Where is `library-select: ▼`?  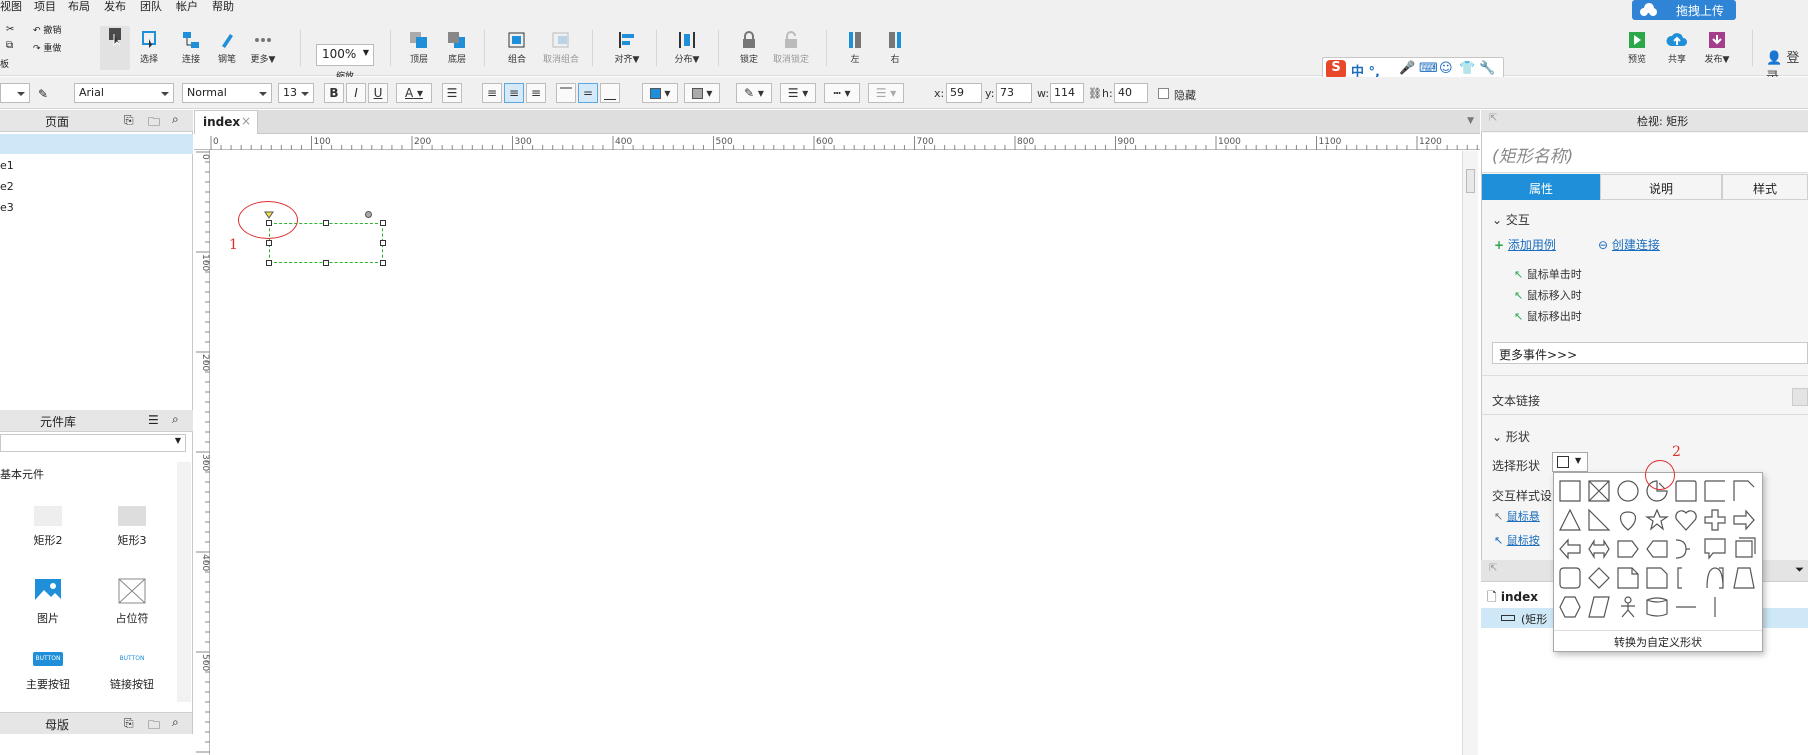 library-select: ▼ is located at coordinates (93, 443).